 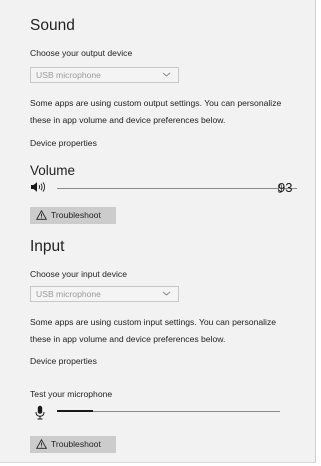 What do you see at coordinates (168, 412) in the screenshot?
I see `microphone-level-meter` at bounding box center [168, 412].